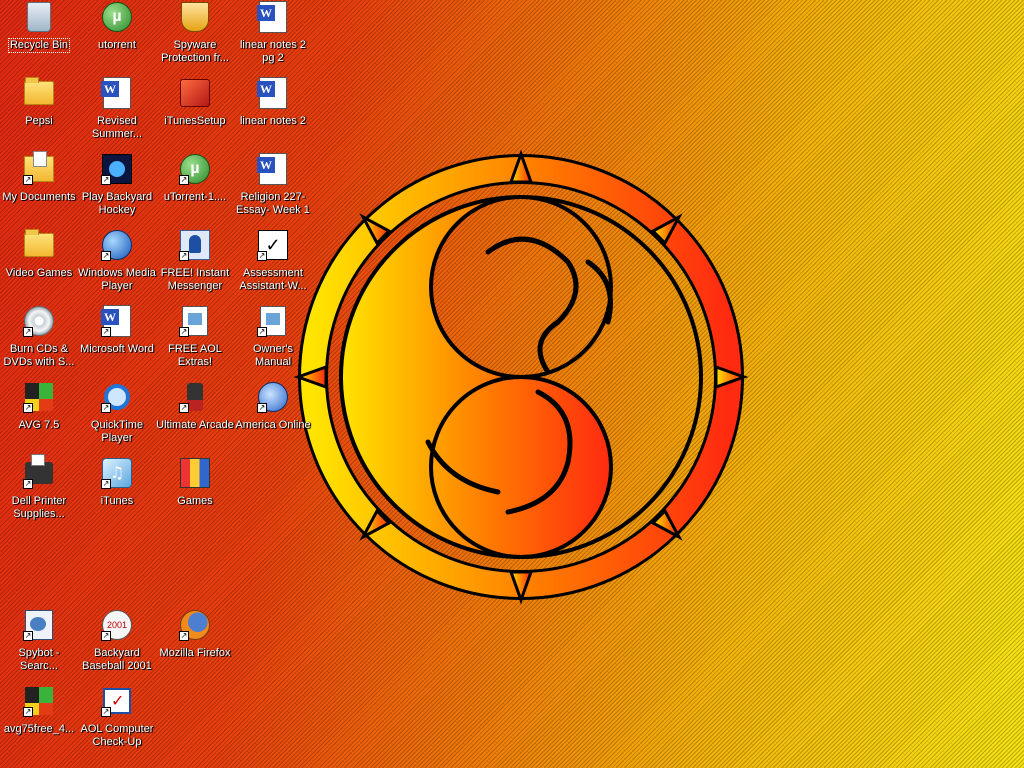 The width and height of the screenshot is (1024, 768). I want to click on printer-icon: ↗, so click(39, 471).